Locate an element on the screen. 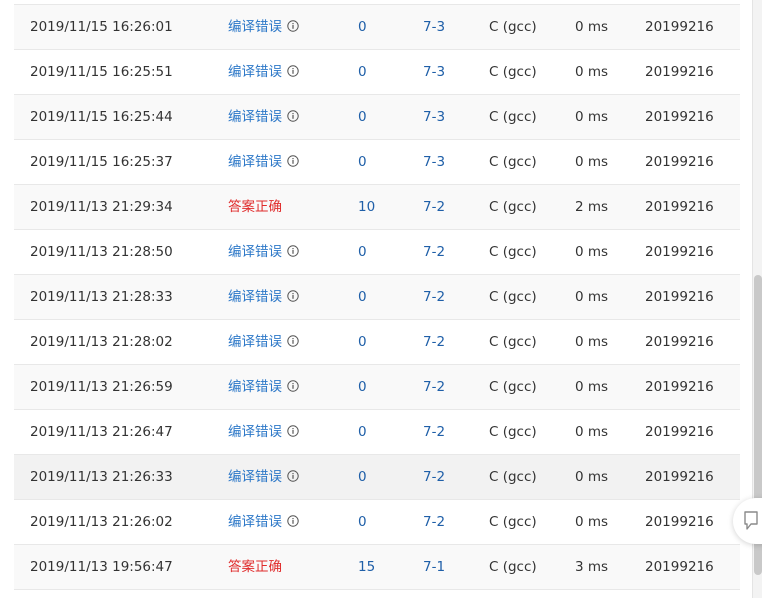 The height and width of the screenshot is (598, 762). submission-time: 2019/11/13 21:26:47 is located at coordinates (101, 432).